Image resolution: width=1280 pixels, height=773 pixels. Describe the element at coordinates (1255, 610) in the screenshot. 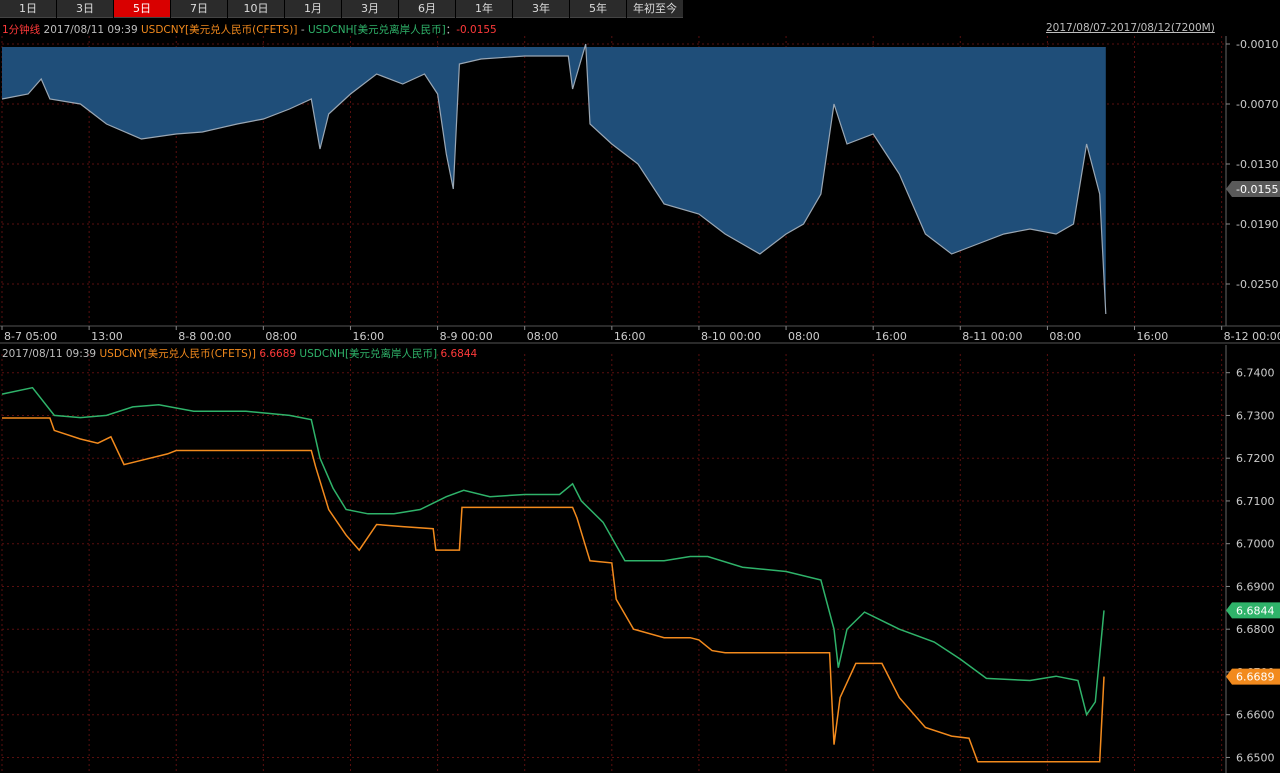

I see `bottom-last-value-label: 6.6844` at that location.